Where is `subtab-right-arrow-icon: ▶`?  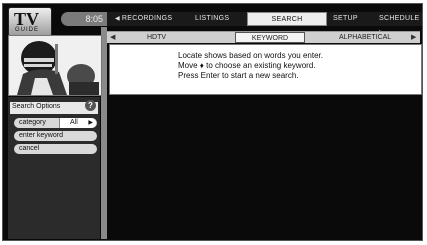
subtab-right-arrow-icon: ▶ is located at coordinates (413, 37).